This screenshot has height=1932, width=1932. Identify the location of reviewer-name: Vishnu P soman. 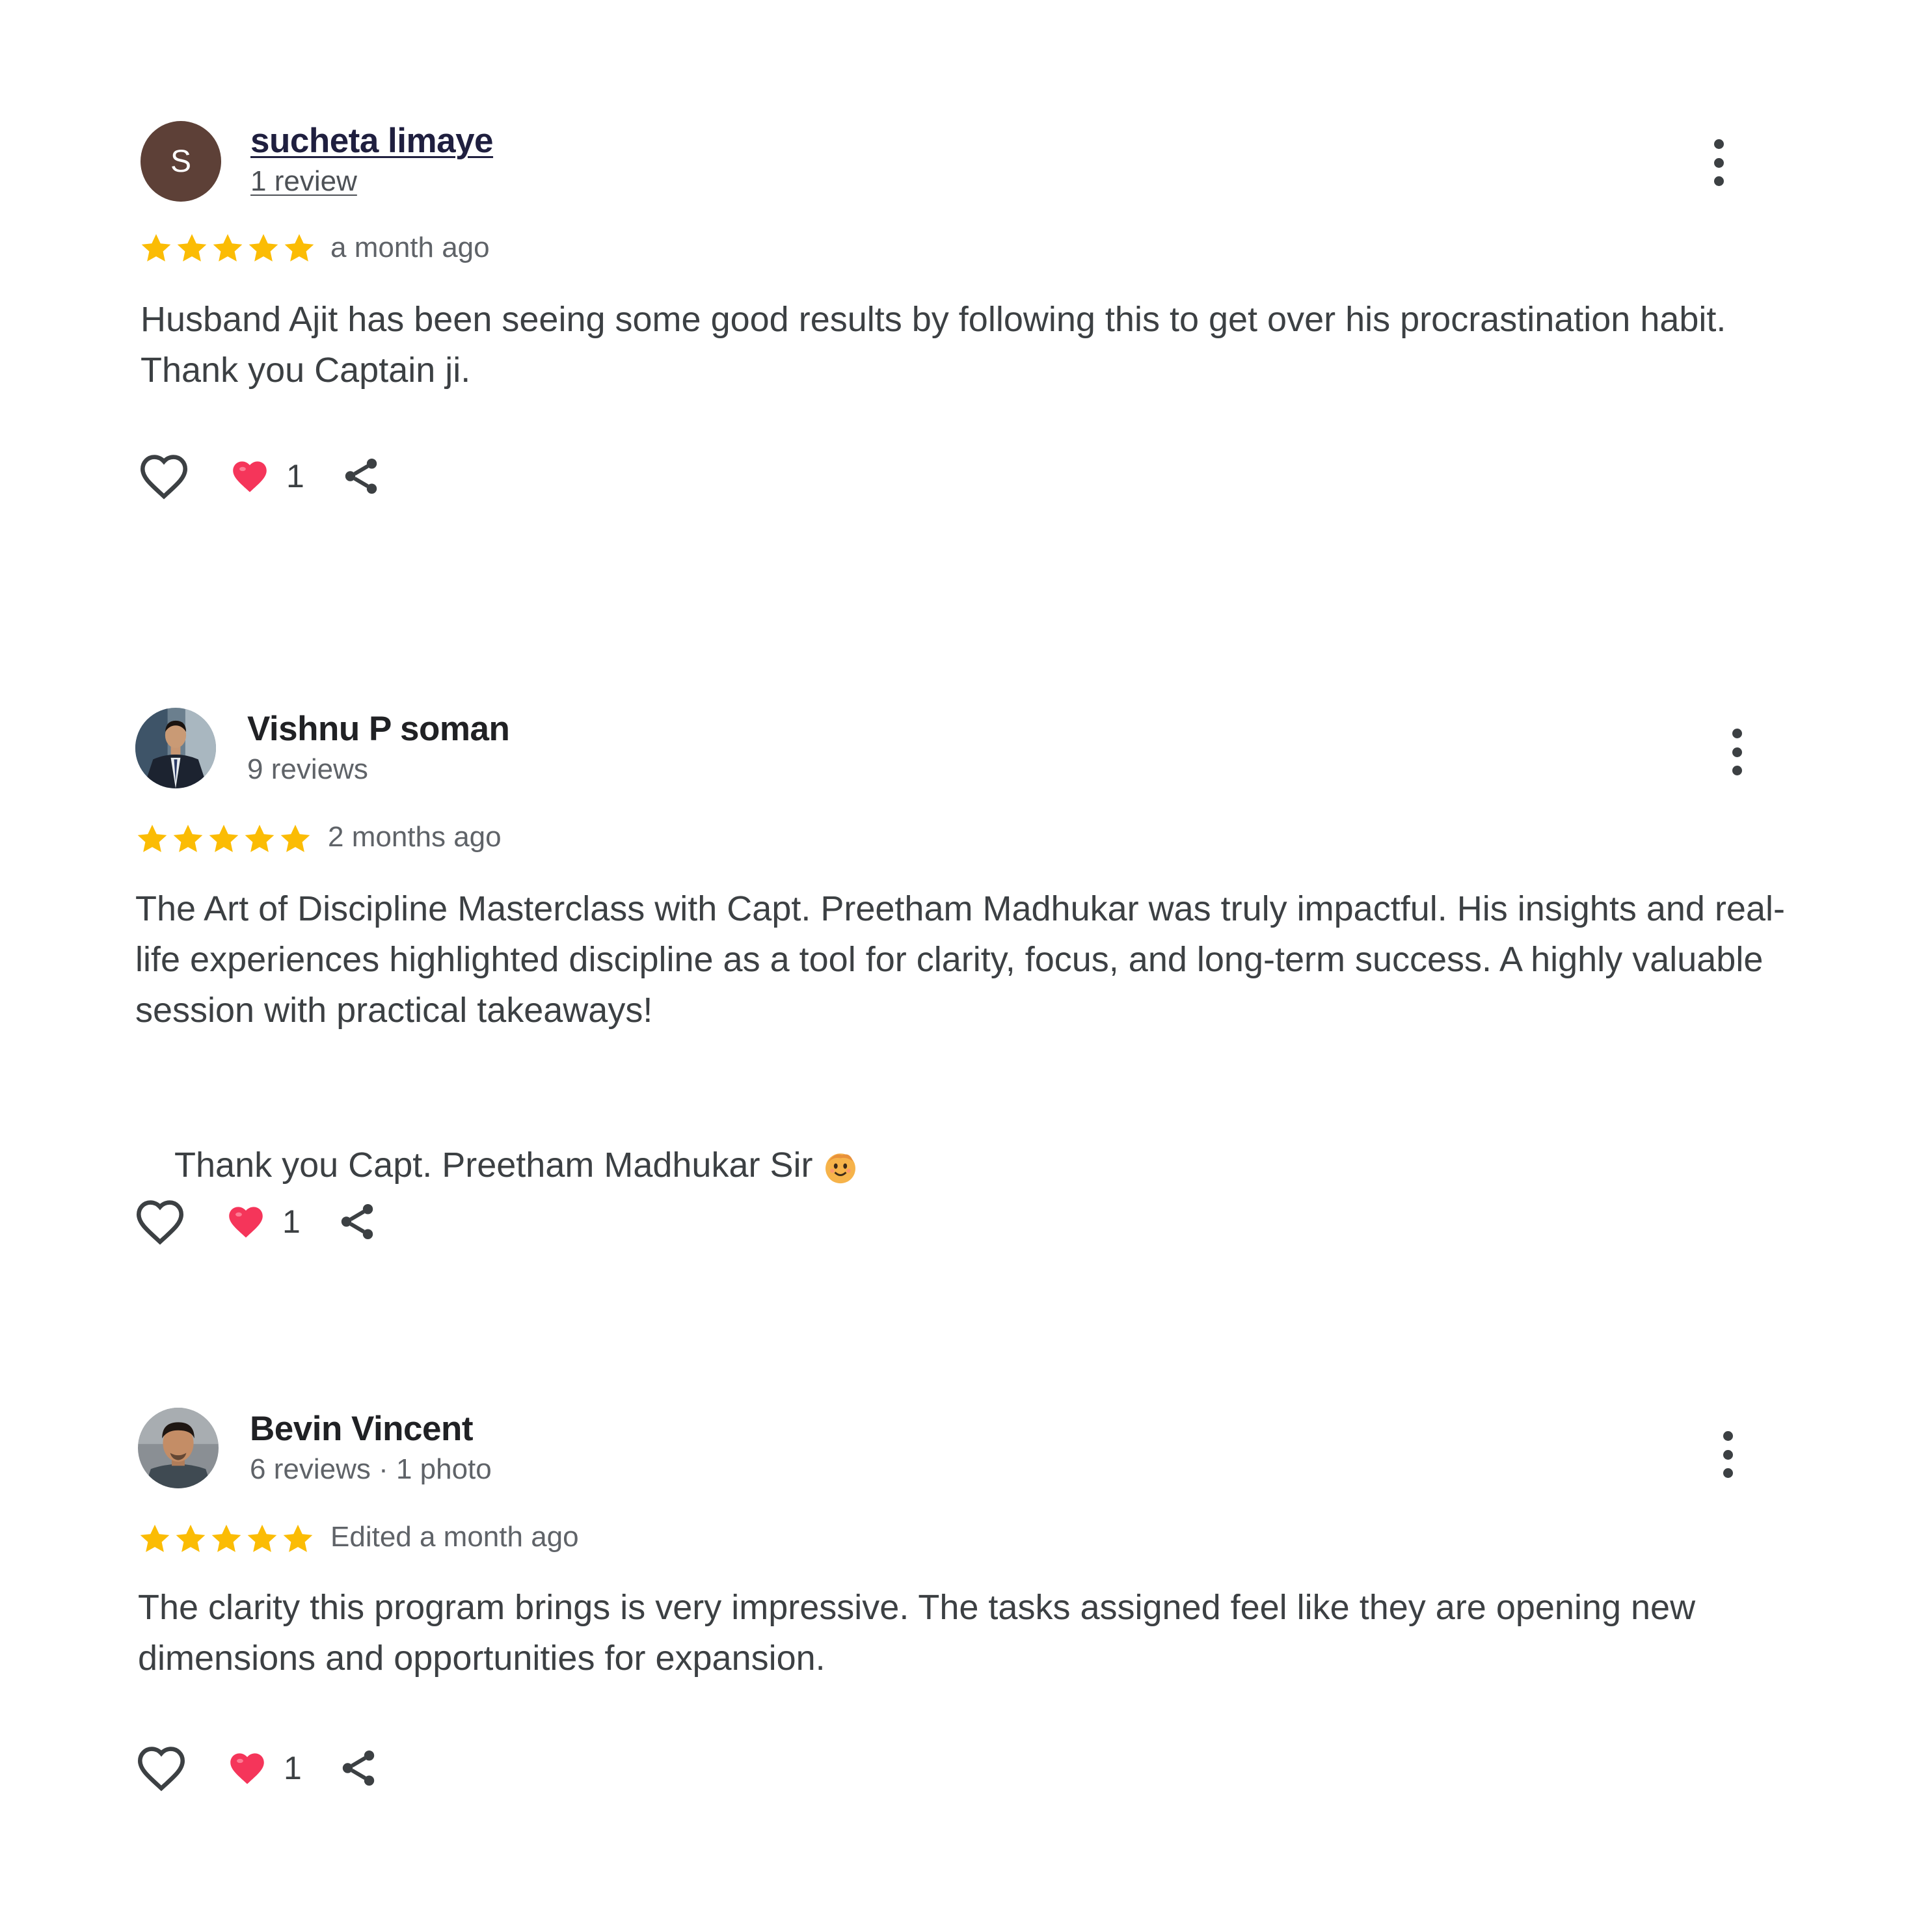
(378, 729).